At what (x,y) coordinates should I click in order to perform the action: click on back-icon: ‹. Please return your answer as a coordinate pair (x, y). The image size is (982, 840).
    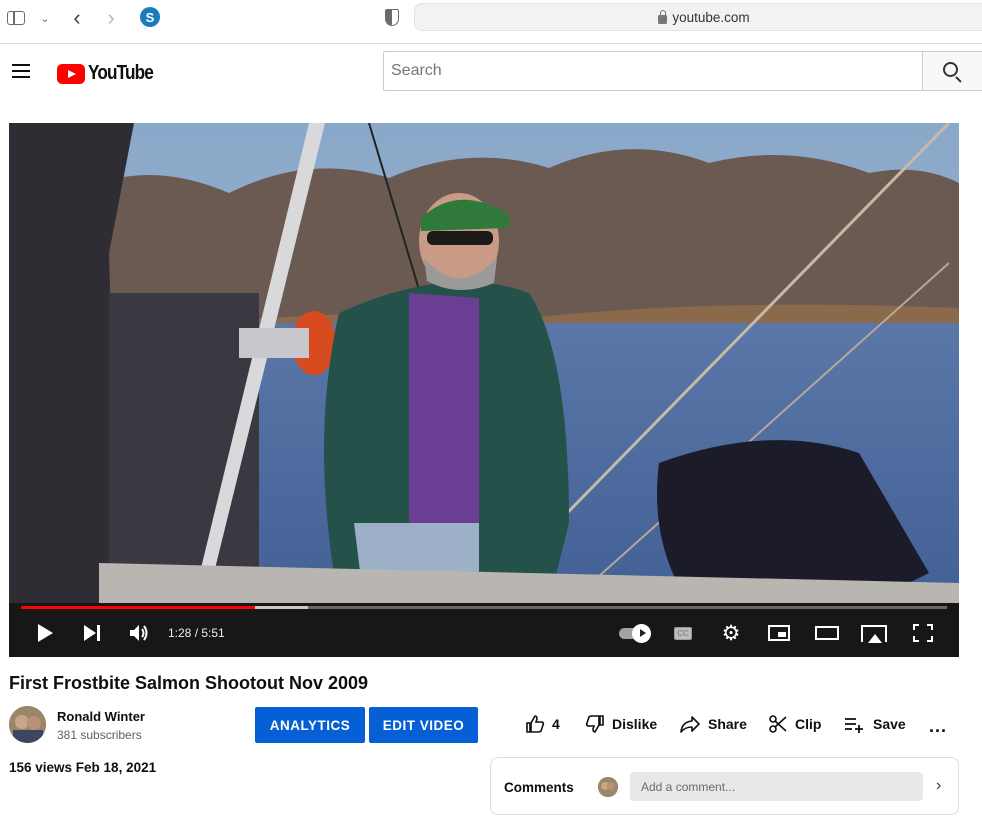
    Looking at the image, I should click on (77, 17).